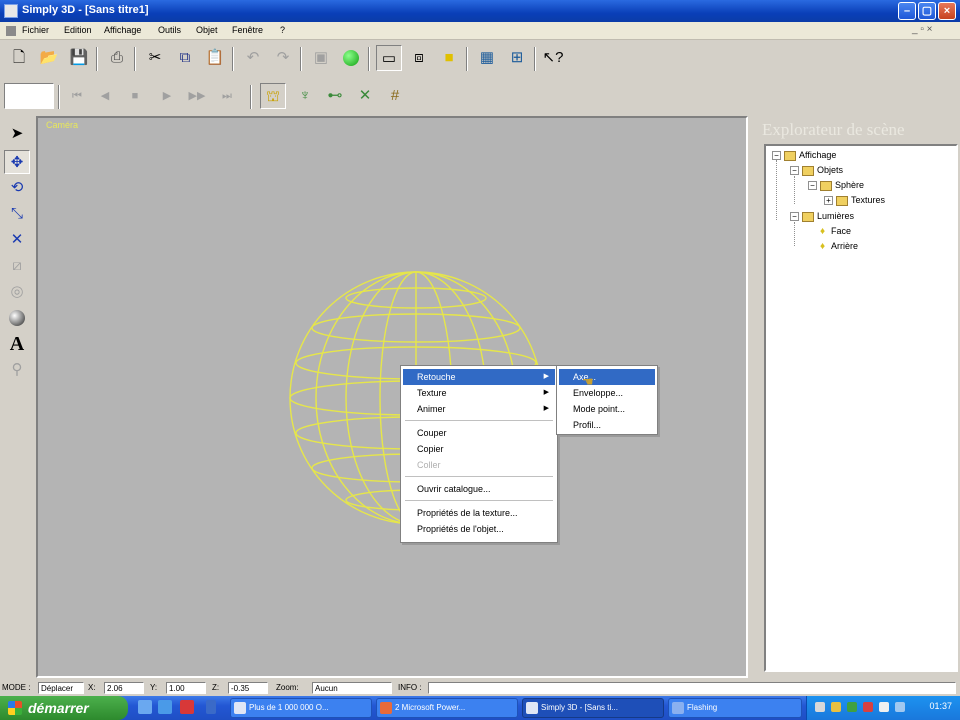 The height and width of the screenshot is (720, 960). What do you see at coordinates (185, 58) in the screenshot?
I see `copy-icon: ⧉` at bounding box center [185, 58].